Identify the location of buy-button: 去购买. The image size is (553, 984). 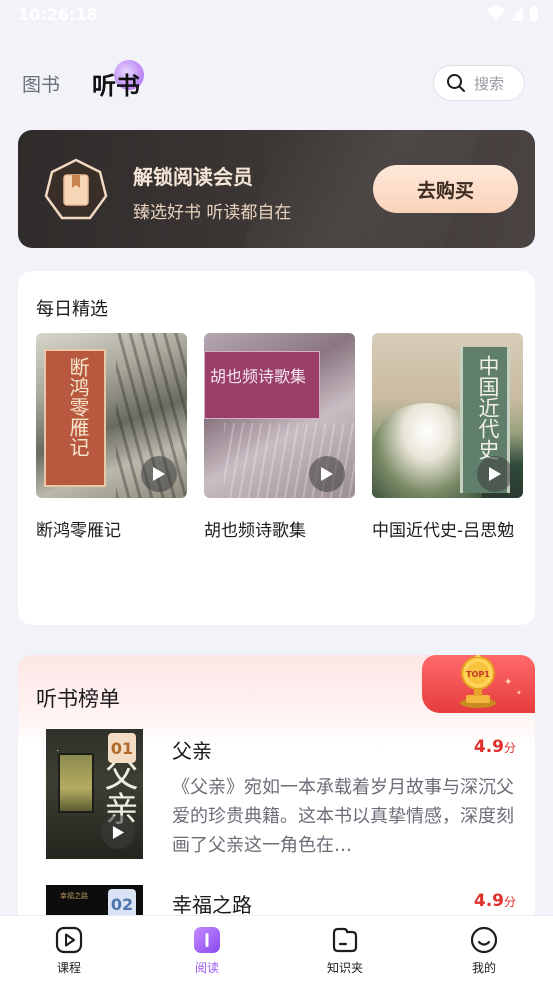
(445, 189).